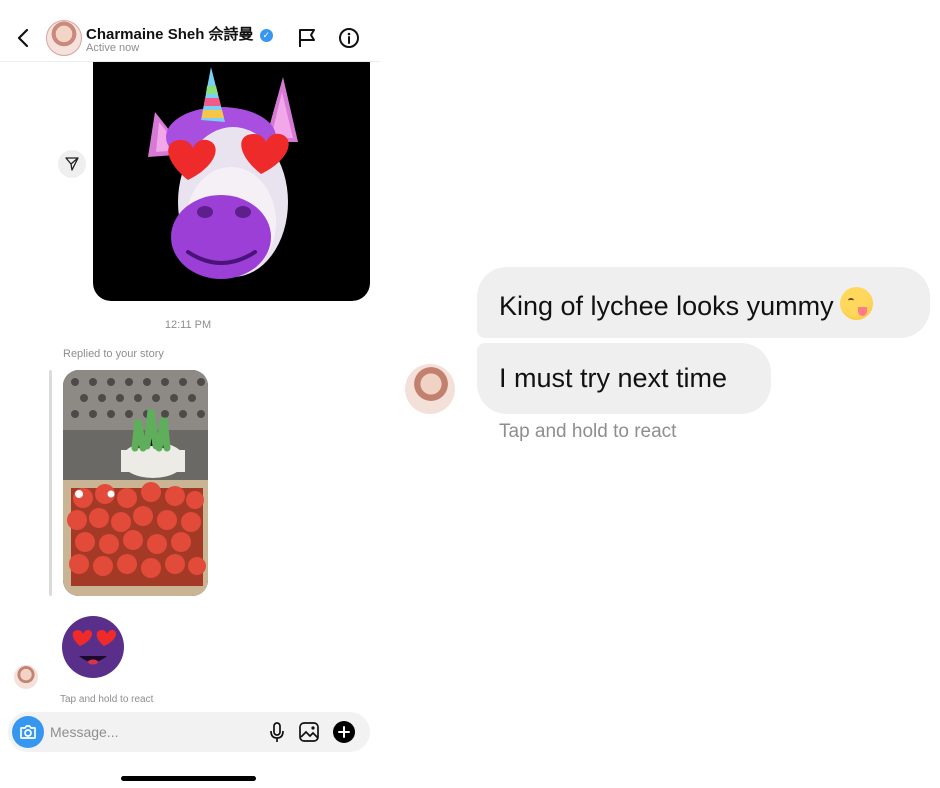 The height and width of the screenshot is (788, 940). I want to click on plus-icon, so click(344, 732).